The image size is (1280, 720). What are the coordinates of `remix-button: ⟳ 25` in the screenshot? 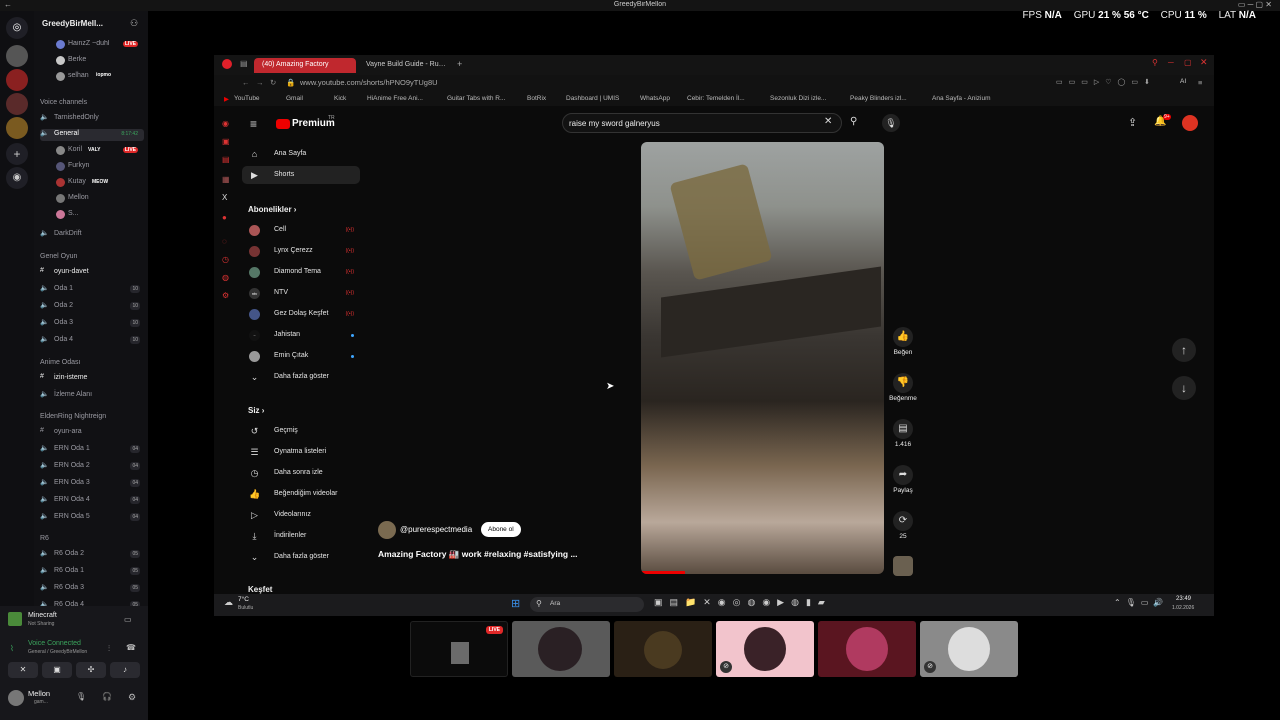 It's located at (903, 525).